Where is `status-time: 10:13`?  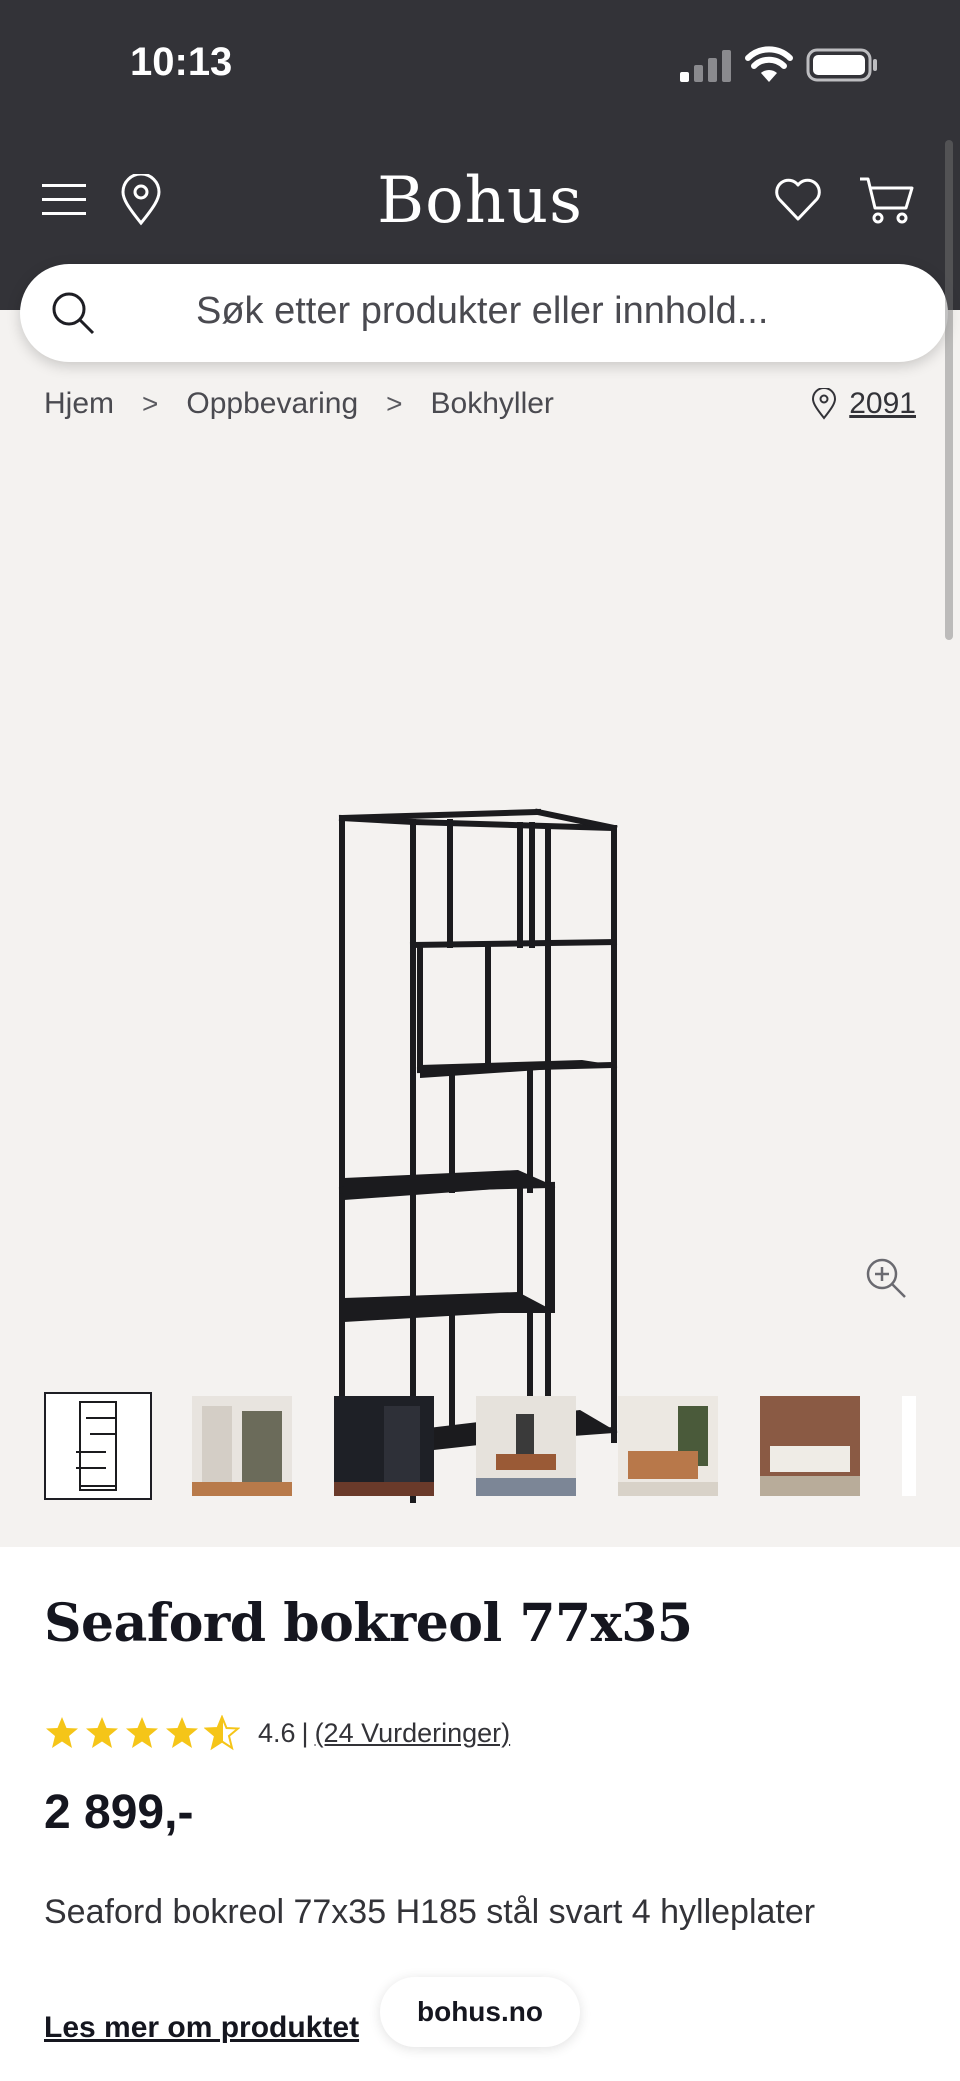
status-time: 10:13 is located at coordinates (181, 62).